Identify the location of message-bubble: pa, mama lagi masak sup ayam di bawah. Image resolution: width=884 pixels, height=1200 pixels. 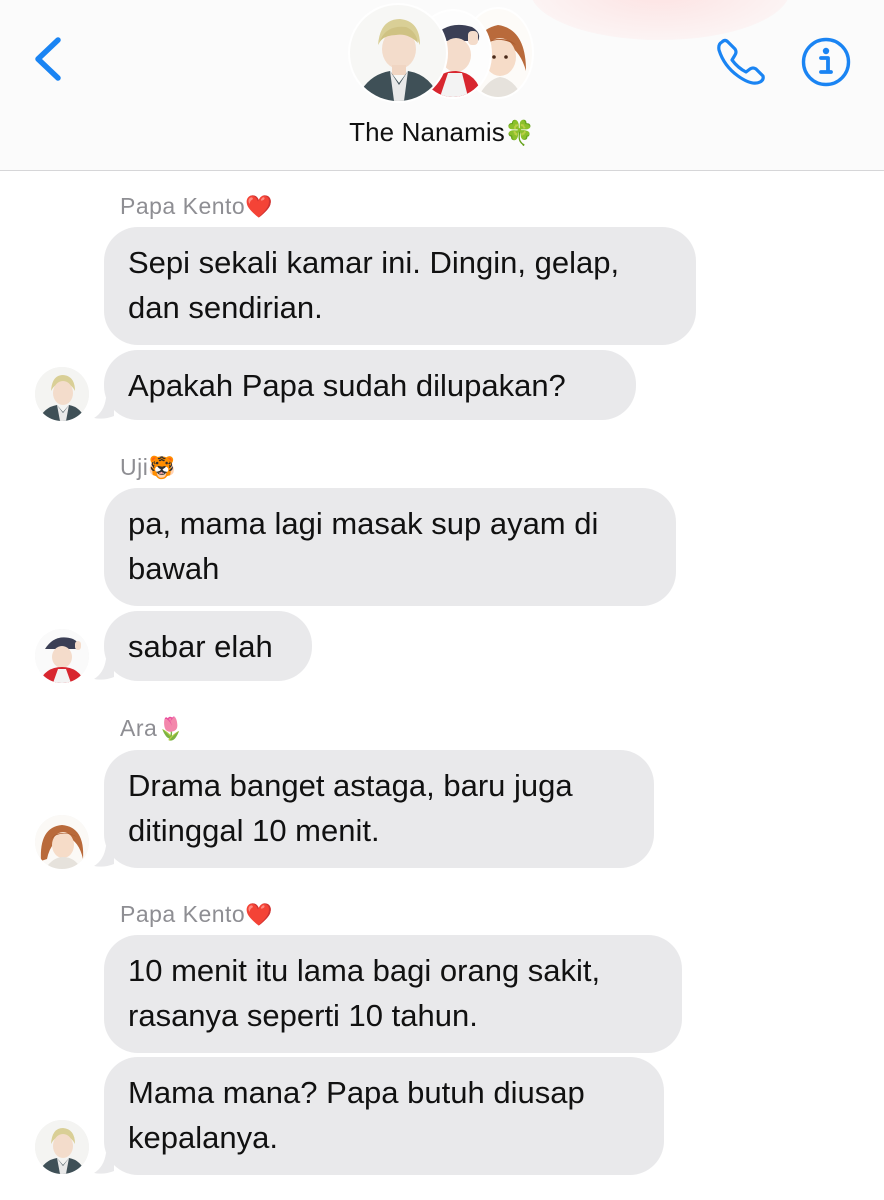
(390, 547).